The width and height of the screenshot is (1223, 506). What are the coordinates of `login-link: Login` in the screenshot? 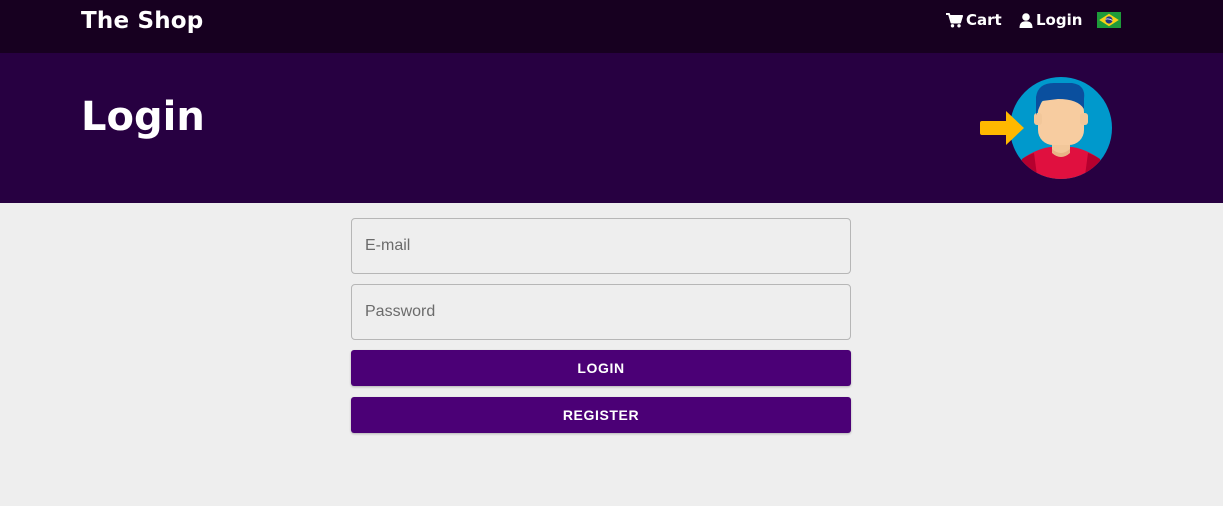 It's located at (1050, 20).